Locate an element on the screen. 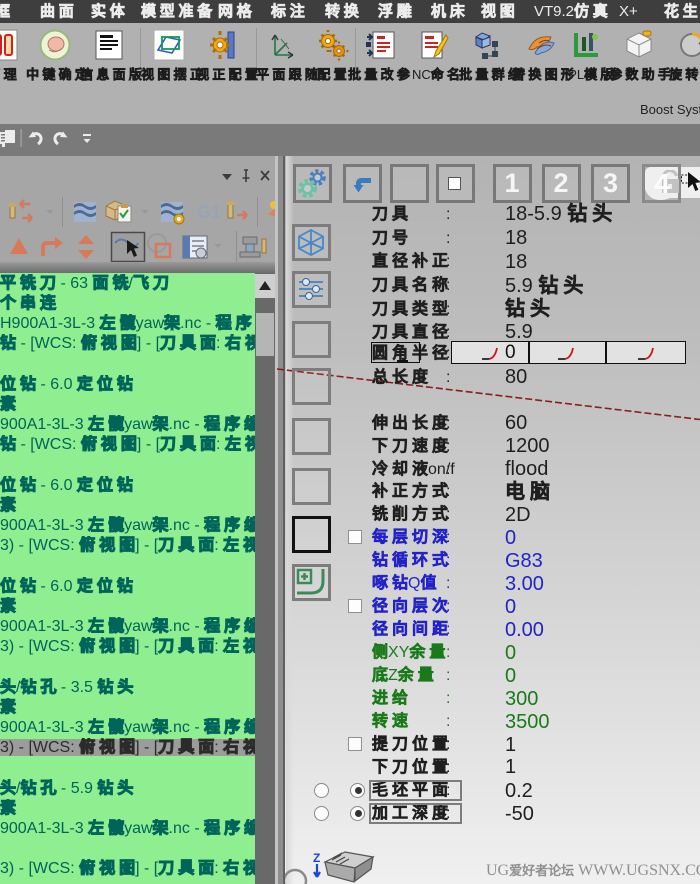  svg-text: Z is located at coordinates (316, 858).